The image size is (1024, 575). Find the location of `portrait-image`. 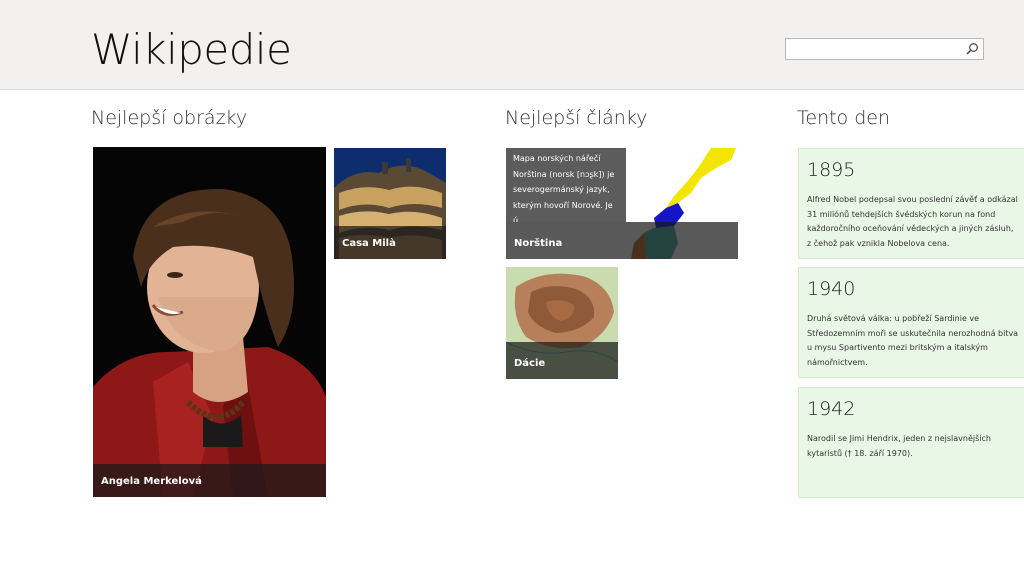

portrait-image is located at coordinates (209, 322).